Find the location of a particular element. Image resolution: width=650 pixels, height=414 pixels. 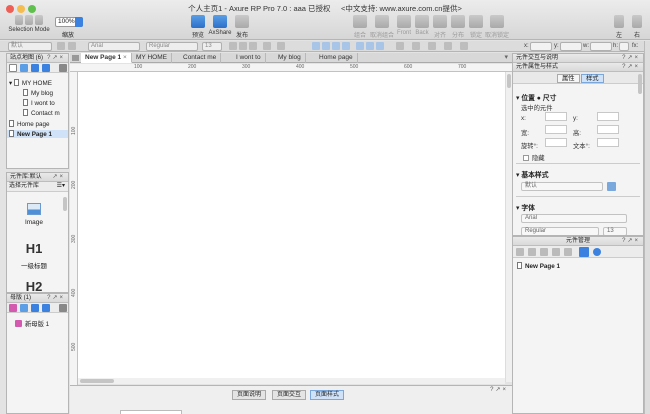

border-color-icon is located at coordinates (416, 46).